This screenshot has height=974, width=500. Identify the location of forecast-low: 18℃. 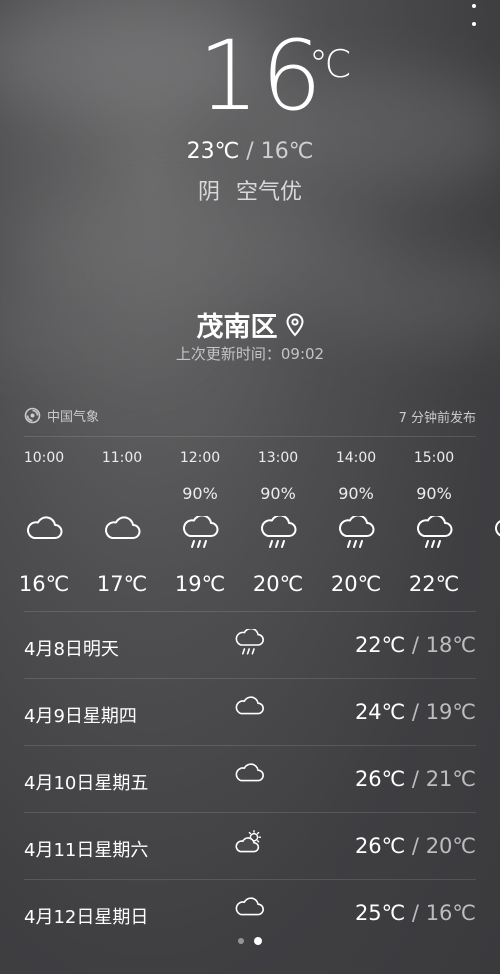
(450, 645).